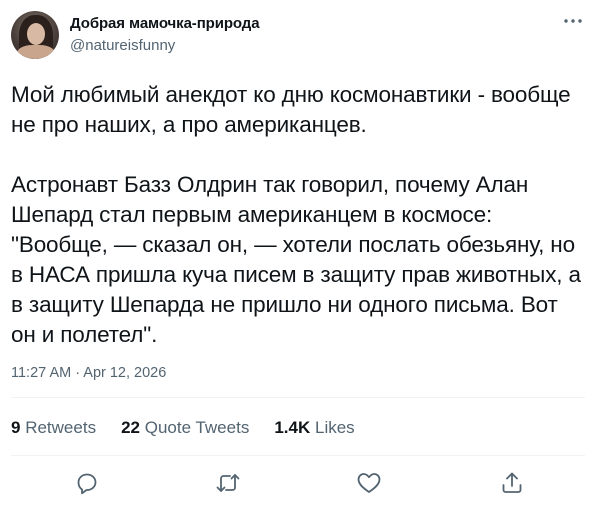 The image size is (596, 521). I want to click on handle: @natureisfunny, so click(122, 45).